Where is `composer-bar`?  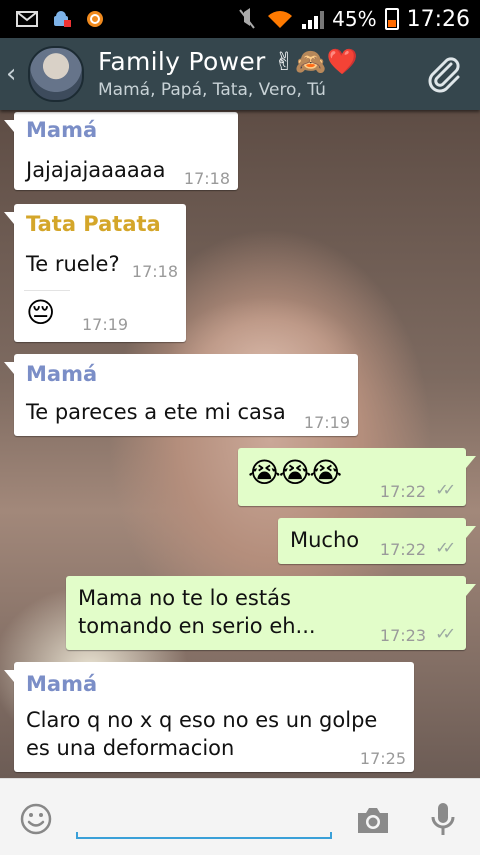 composer-bar is located at coordinates (240, 816).